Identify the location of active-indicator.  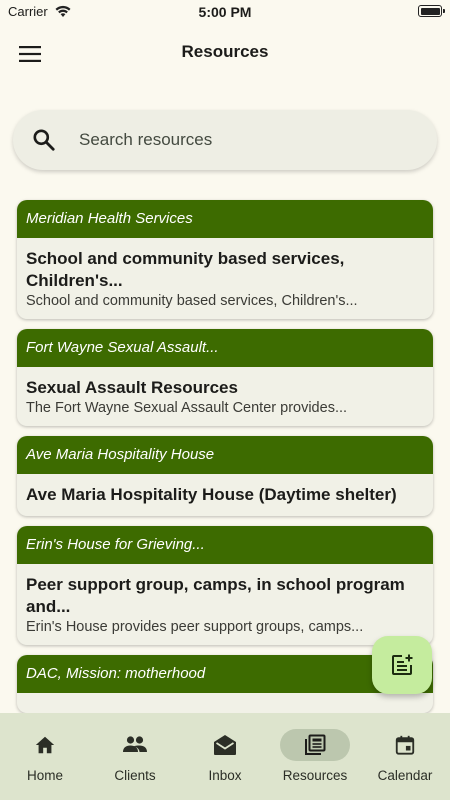
(315, 745).